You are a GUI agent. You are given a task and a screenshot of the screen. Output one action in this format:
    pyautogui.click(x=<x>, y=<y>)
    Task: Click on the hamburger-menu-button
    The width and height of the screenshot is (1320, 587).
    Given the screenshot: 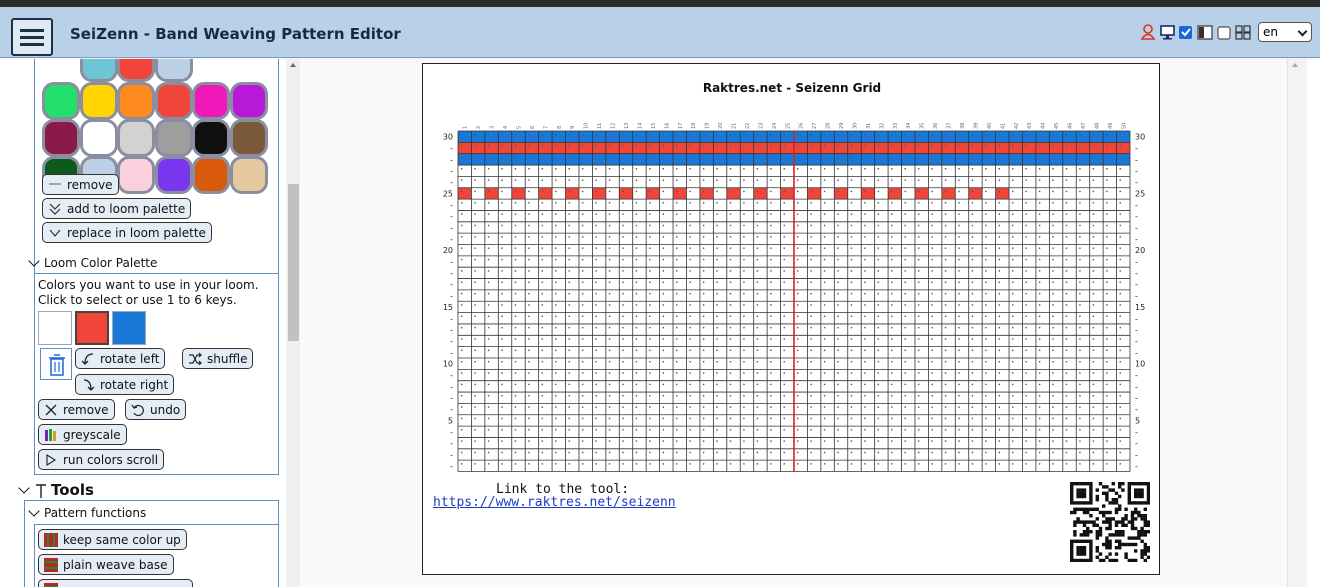 What is the action you would take?
    pyautogui.click(x=32, y=37)
    